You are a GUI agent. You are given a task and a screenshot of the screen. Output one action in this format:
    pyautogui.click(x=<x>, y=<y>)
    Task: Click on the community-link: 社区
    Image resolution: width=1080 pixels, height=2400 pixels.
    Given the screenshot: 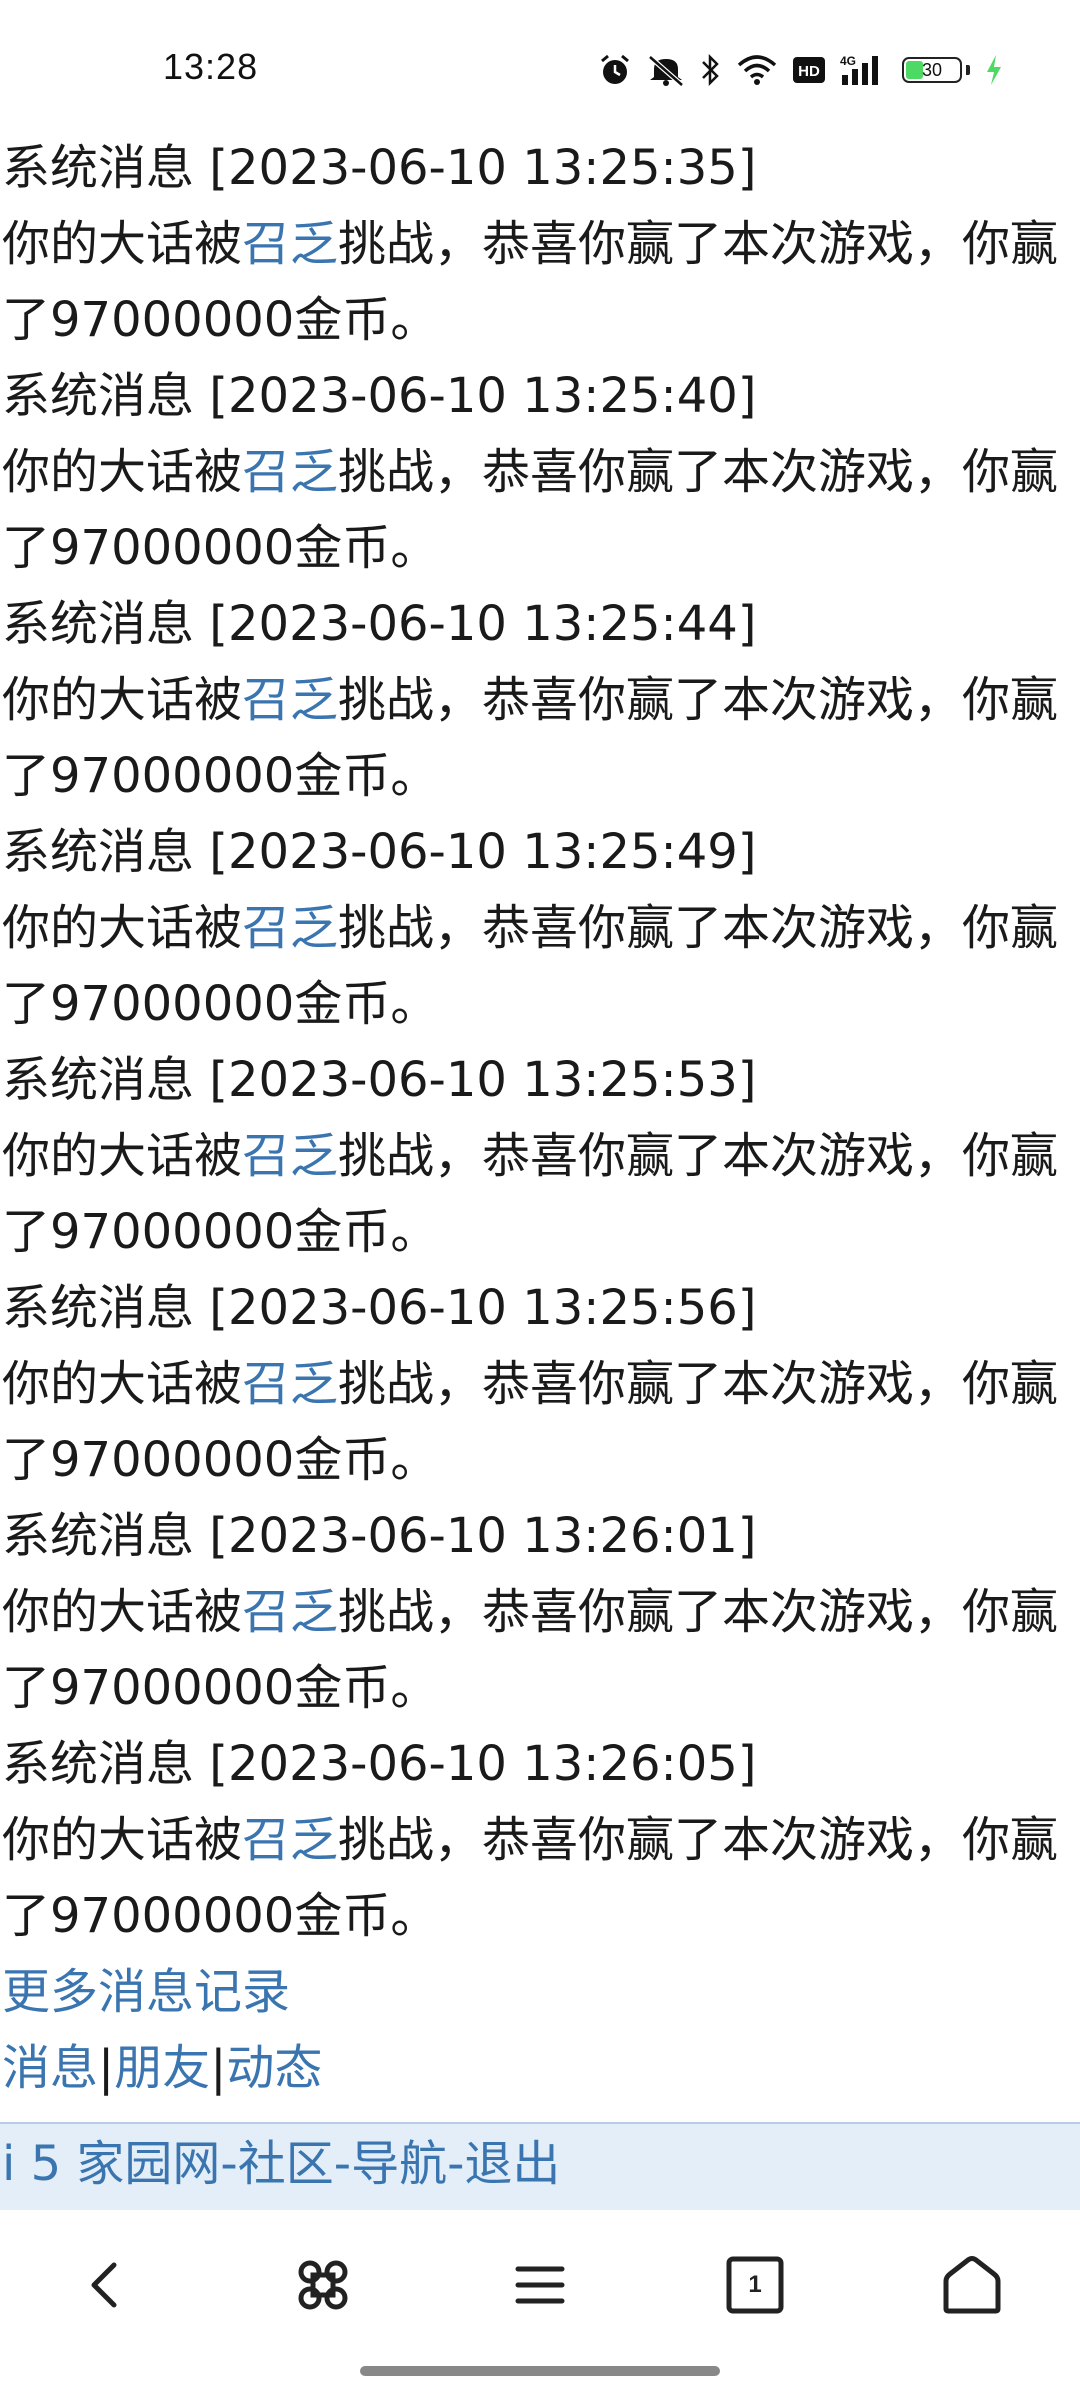 What is the action you would take?
    pyautogui.click(x=286, y=2164)
    